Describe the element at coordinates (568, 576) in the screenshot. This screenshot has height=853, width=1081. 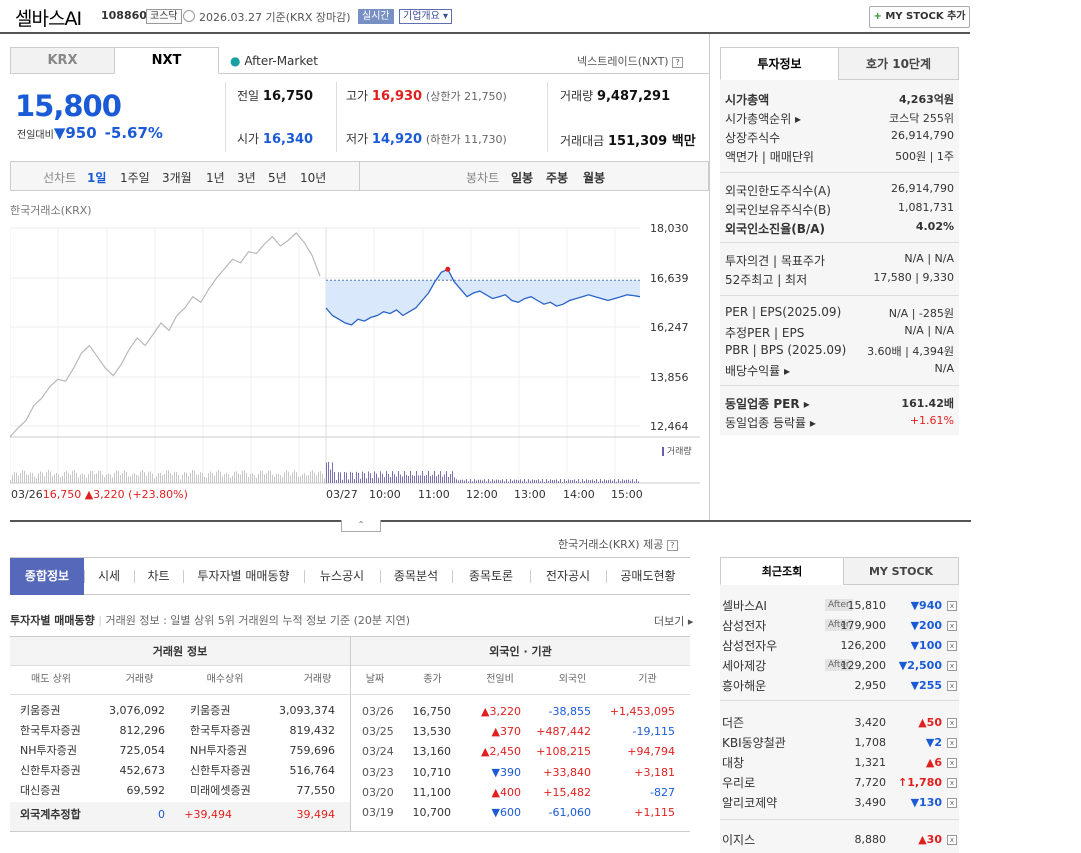
I see `bottom-tab: 전자공시` at that location.